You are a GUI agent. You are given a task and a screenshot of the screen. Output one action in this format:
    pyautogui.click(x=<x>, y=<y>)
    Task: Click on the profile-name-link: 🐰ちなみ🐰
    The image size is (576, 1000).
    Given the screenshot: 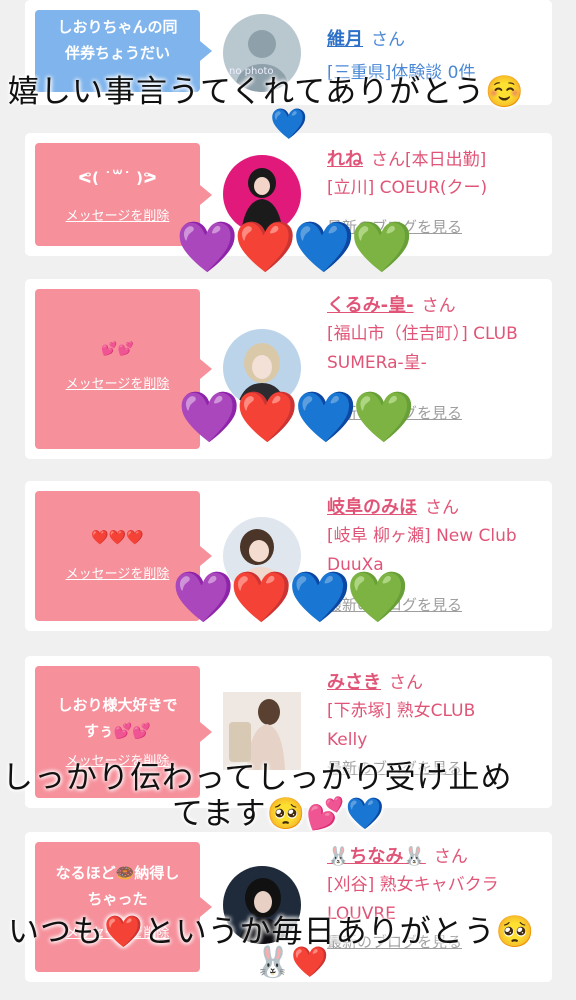 What is the action you would take?
    pyautogui.click(x=376, y=856)
    